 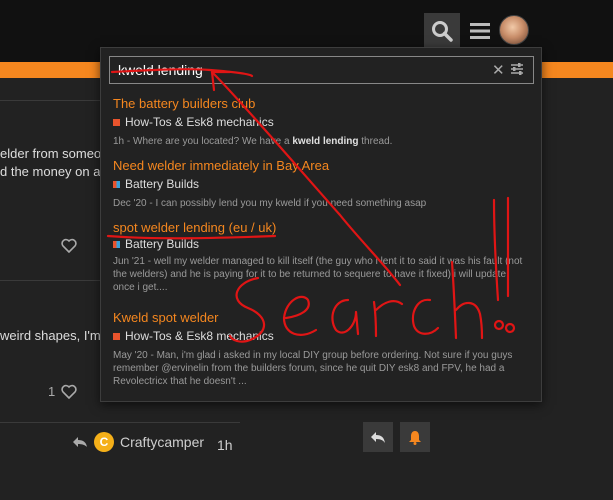 I want to click on post-excerpt-line: d the money on a, so click(x=50, y=171).